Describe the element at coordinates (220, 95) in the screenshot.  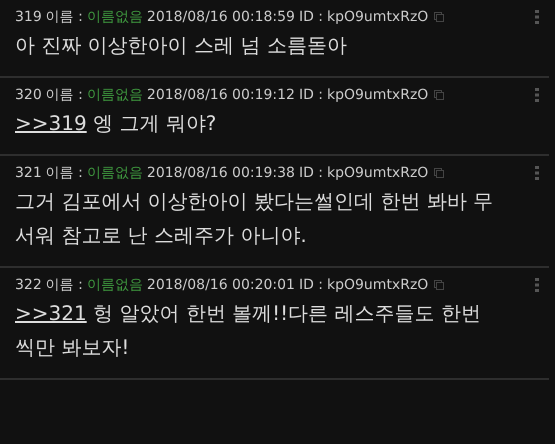
I see `post-date: 2018/08/16 00:19:12` at that location.